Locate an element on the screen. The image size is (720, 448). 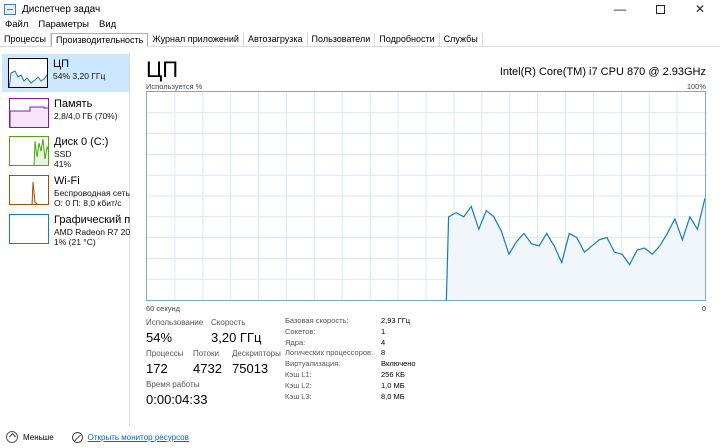
detail-row: Логических процессоров: 8 is located at coordinates (365, 353).